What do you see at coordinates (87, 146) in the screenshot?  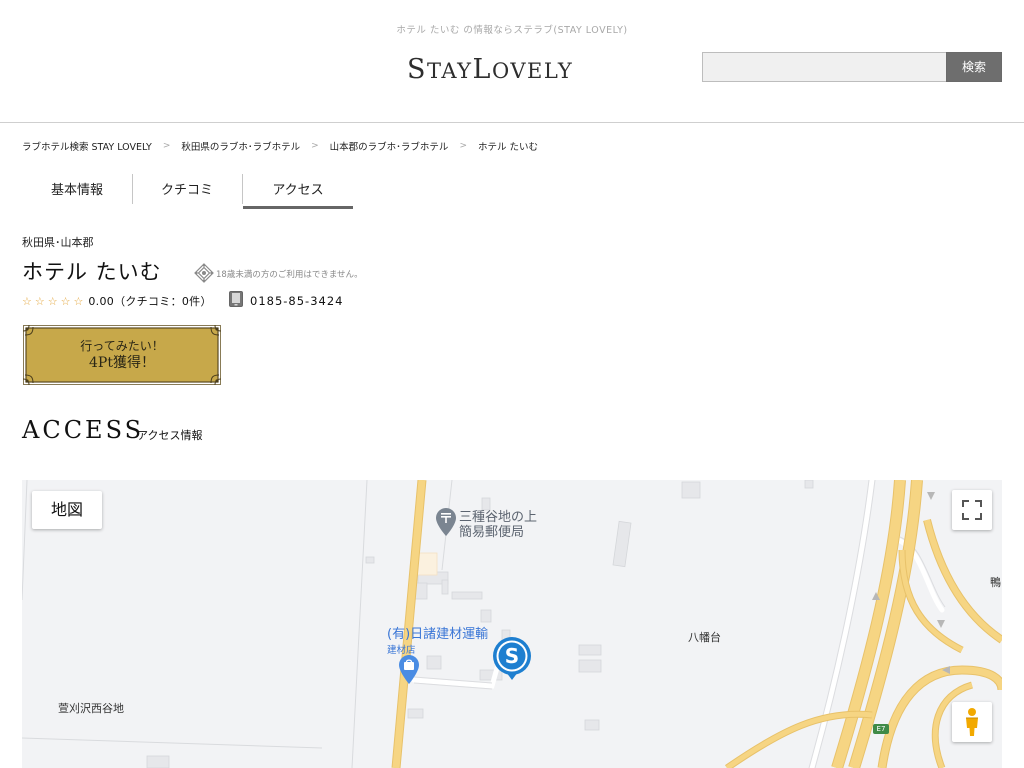 I see `breadcrumb-item-home: ラブホテル検索 STAY LOVELY` at bounding box center [87, 146].